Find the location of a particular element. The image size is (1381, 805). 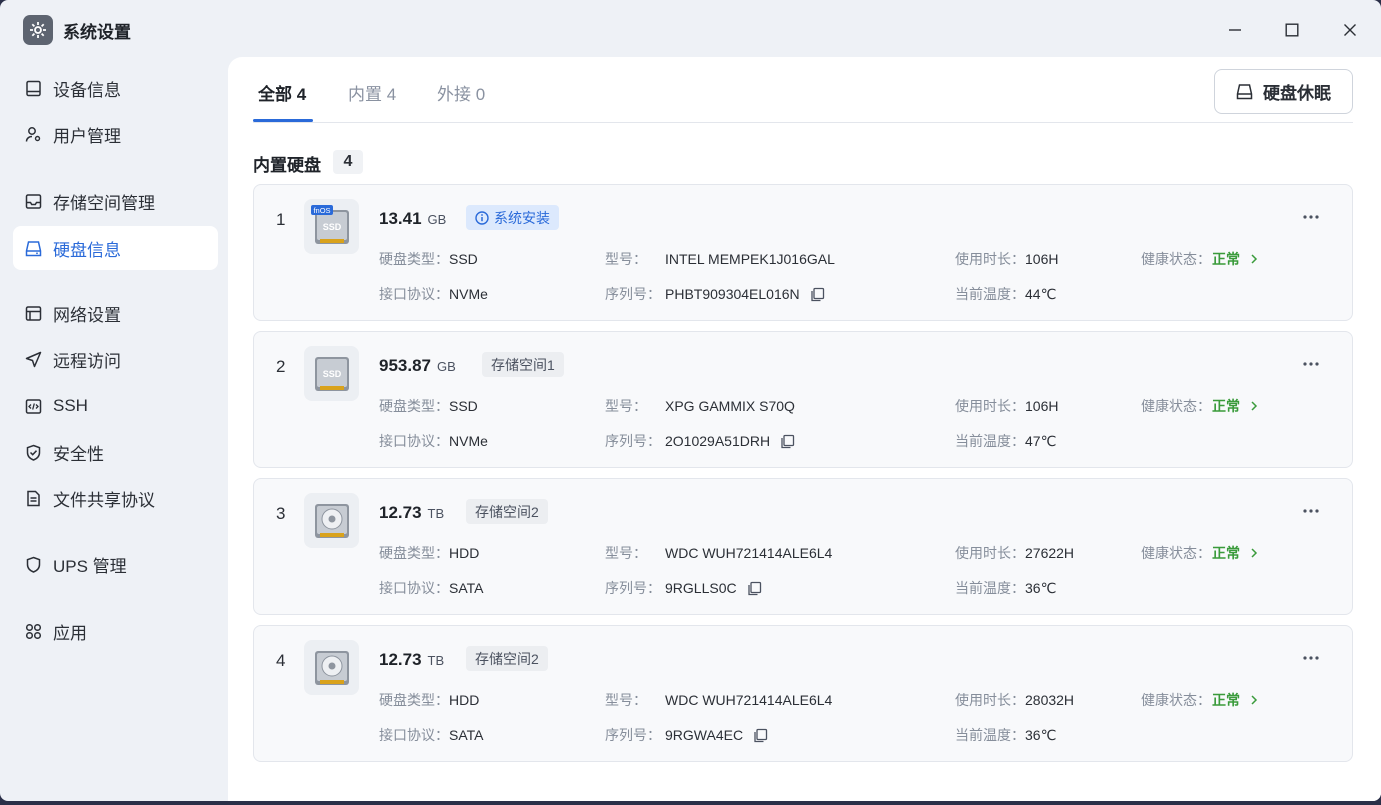

section-count: 4 is located at coordinates (348, 162).